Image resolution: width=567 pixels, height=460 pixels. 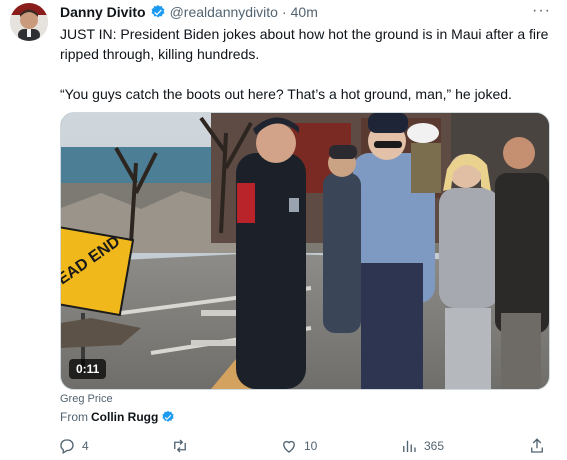 What do you see at coordinates (537, 445) in the screenshot?
I see `share-icon` at bounding box center [537, 445].